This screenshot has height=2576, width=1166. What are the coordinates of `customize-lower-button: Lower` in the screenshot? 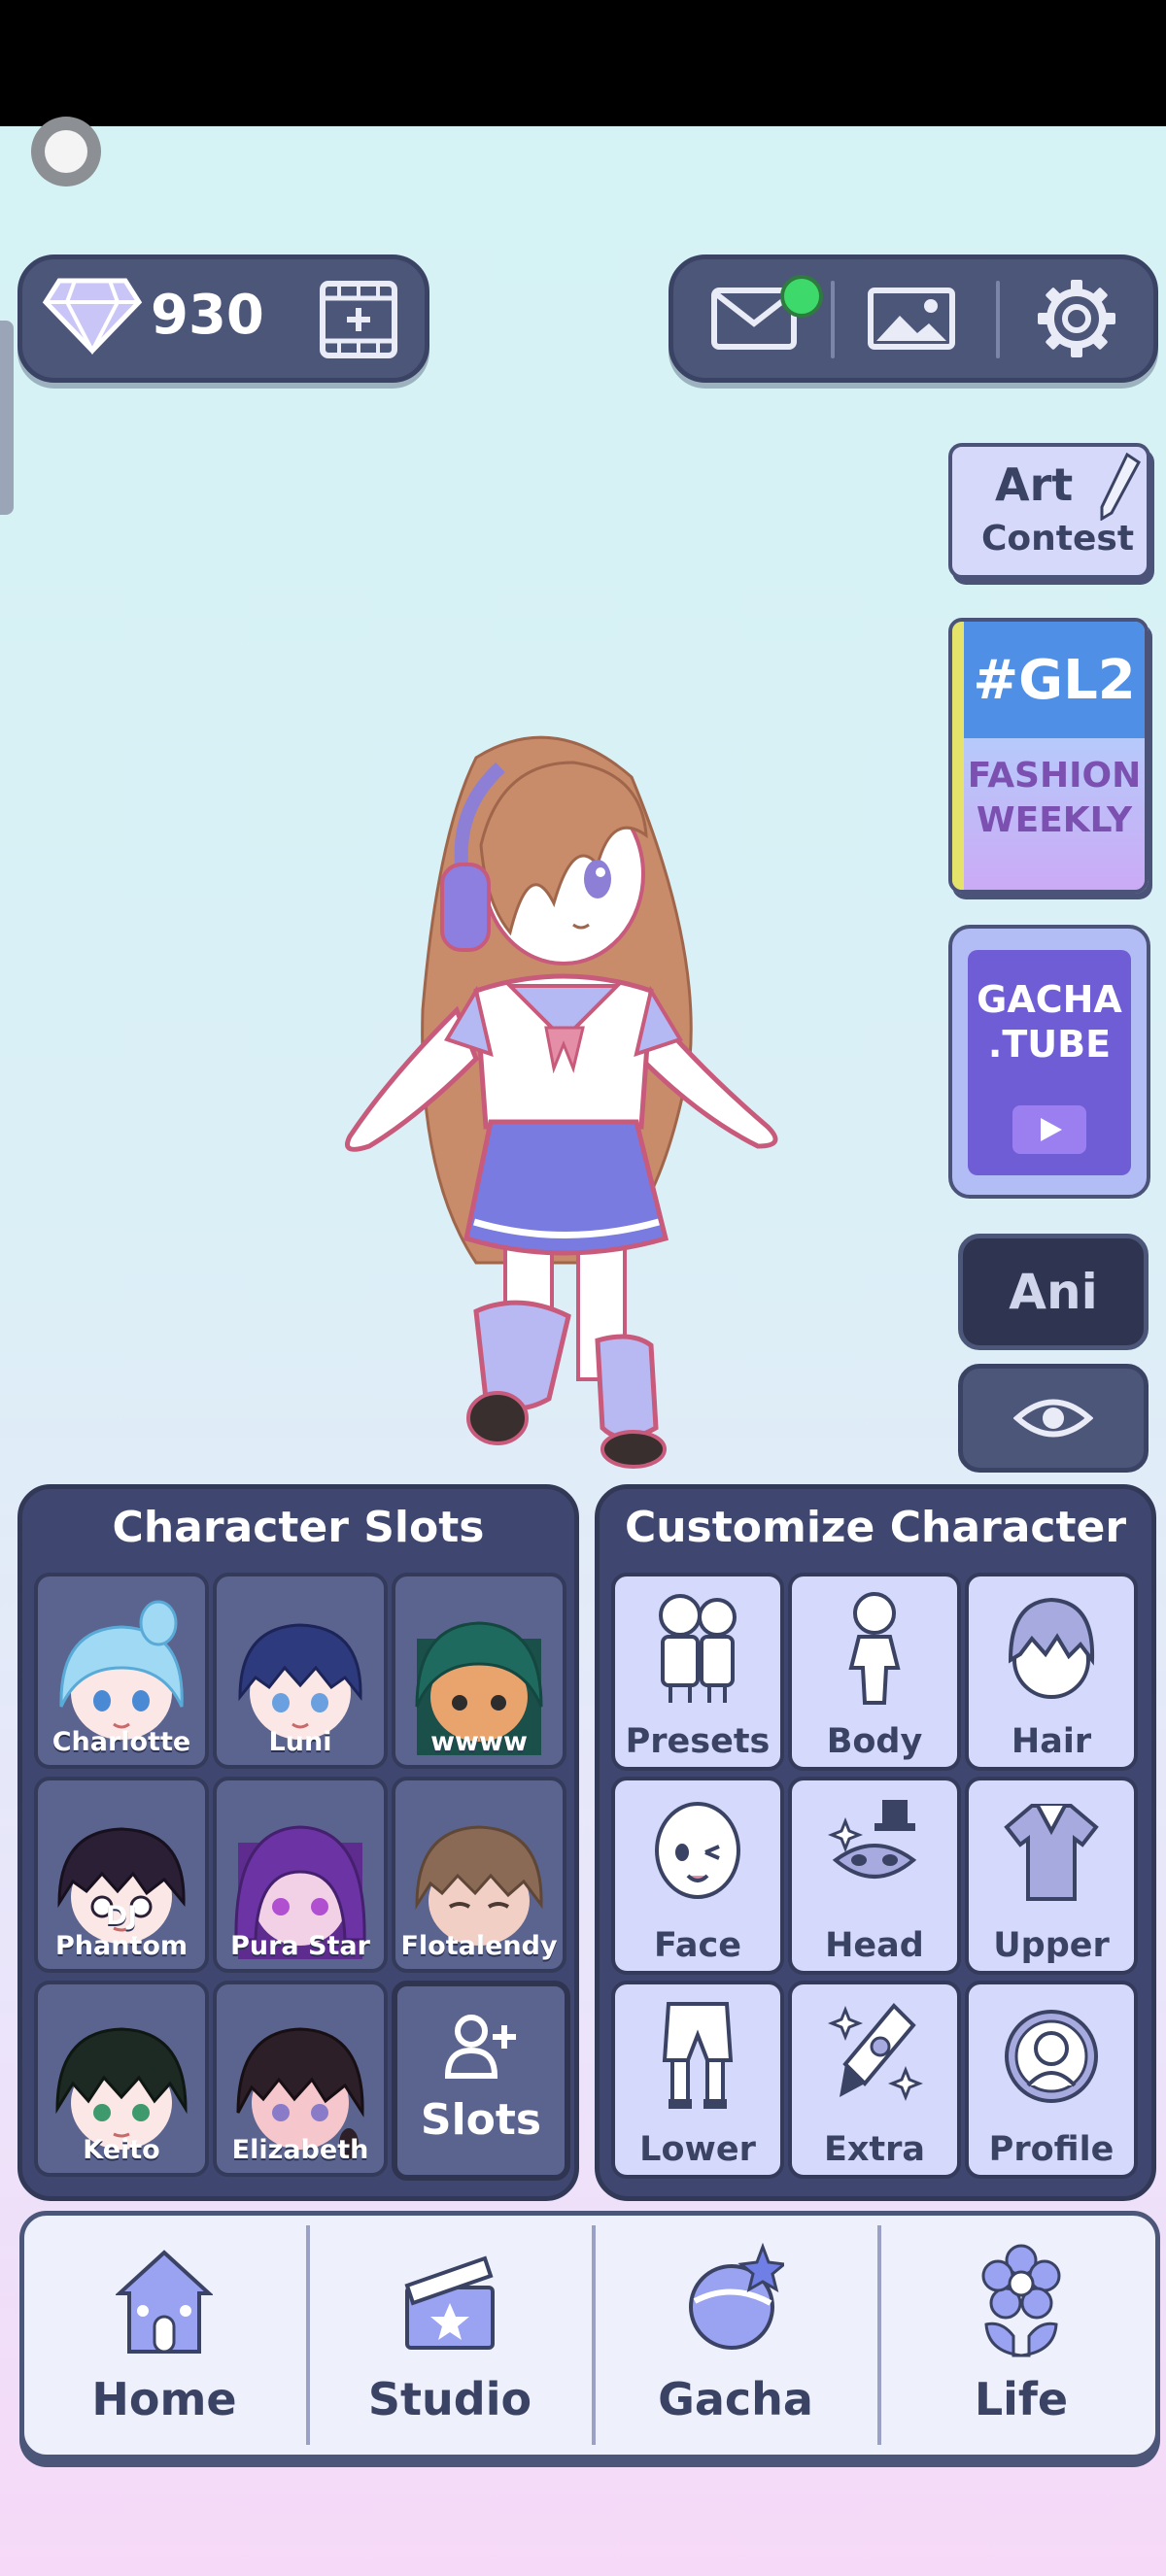 It's located at (697, 2080).